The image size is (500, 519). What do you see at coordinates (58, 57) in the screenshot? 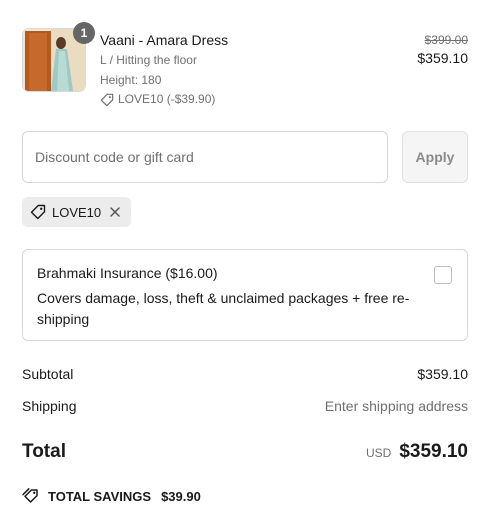
I see `product-thumbnail: 1` at bounding box center [58, 57].